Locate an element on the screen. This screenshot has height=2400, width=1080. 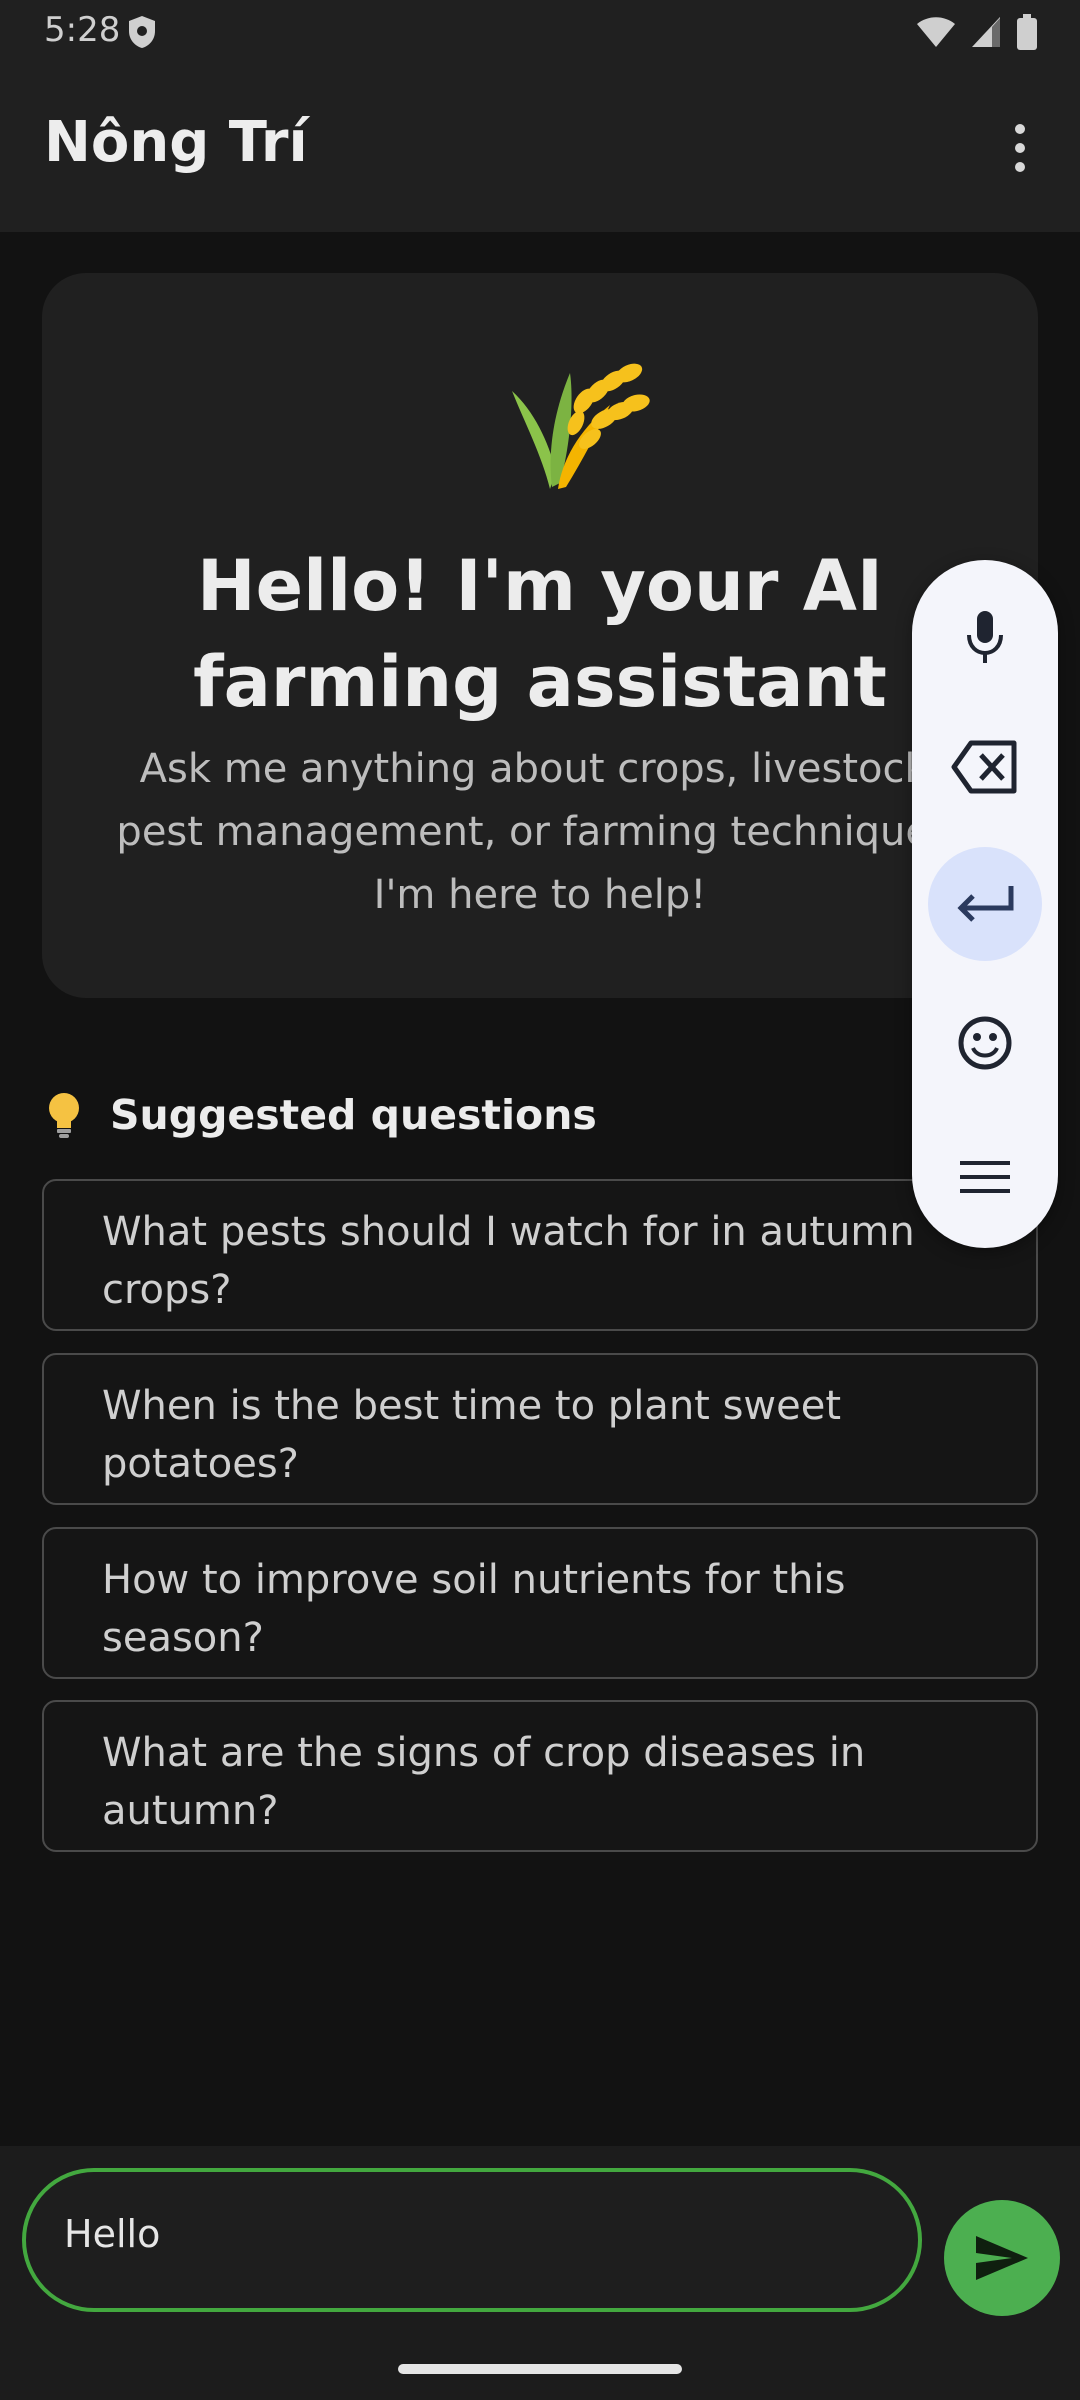
welcome-title: Hello! I'm your AI farming assistant is located at coordinates (540, 634).